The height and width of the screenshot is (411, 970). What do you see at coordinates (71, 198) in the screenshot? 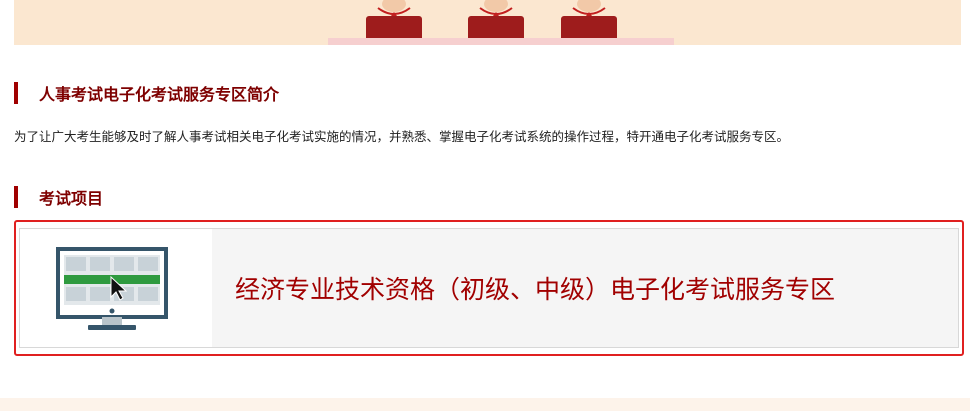
I see `projects-section-title: 考试项目` at bounding box center [71, 198].